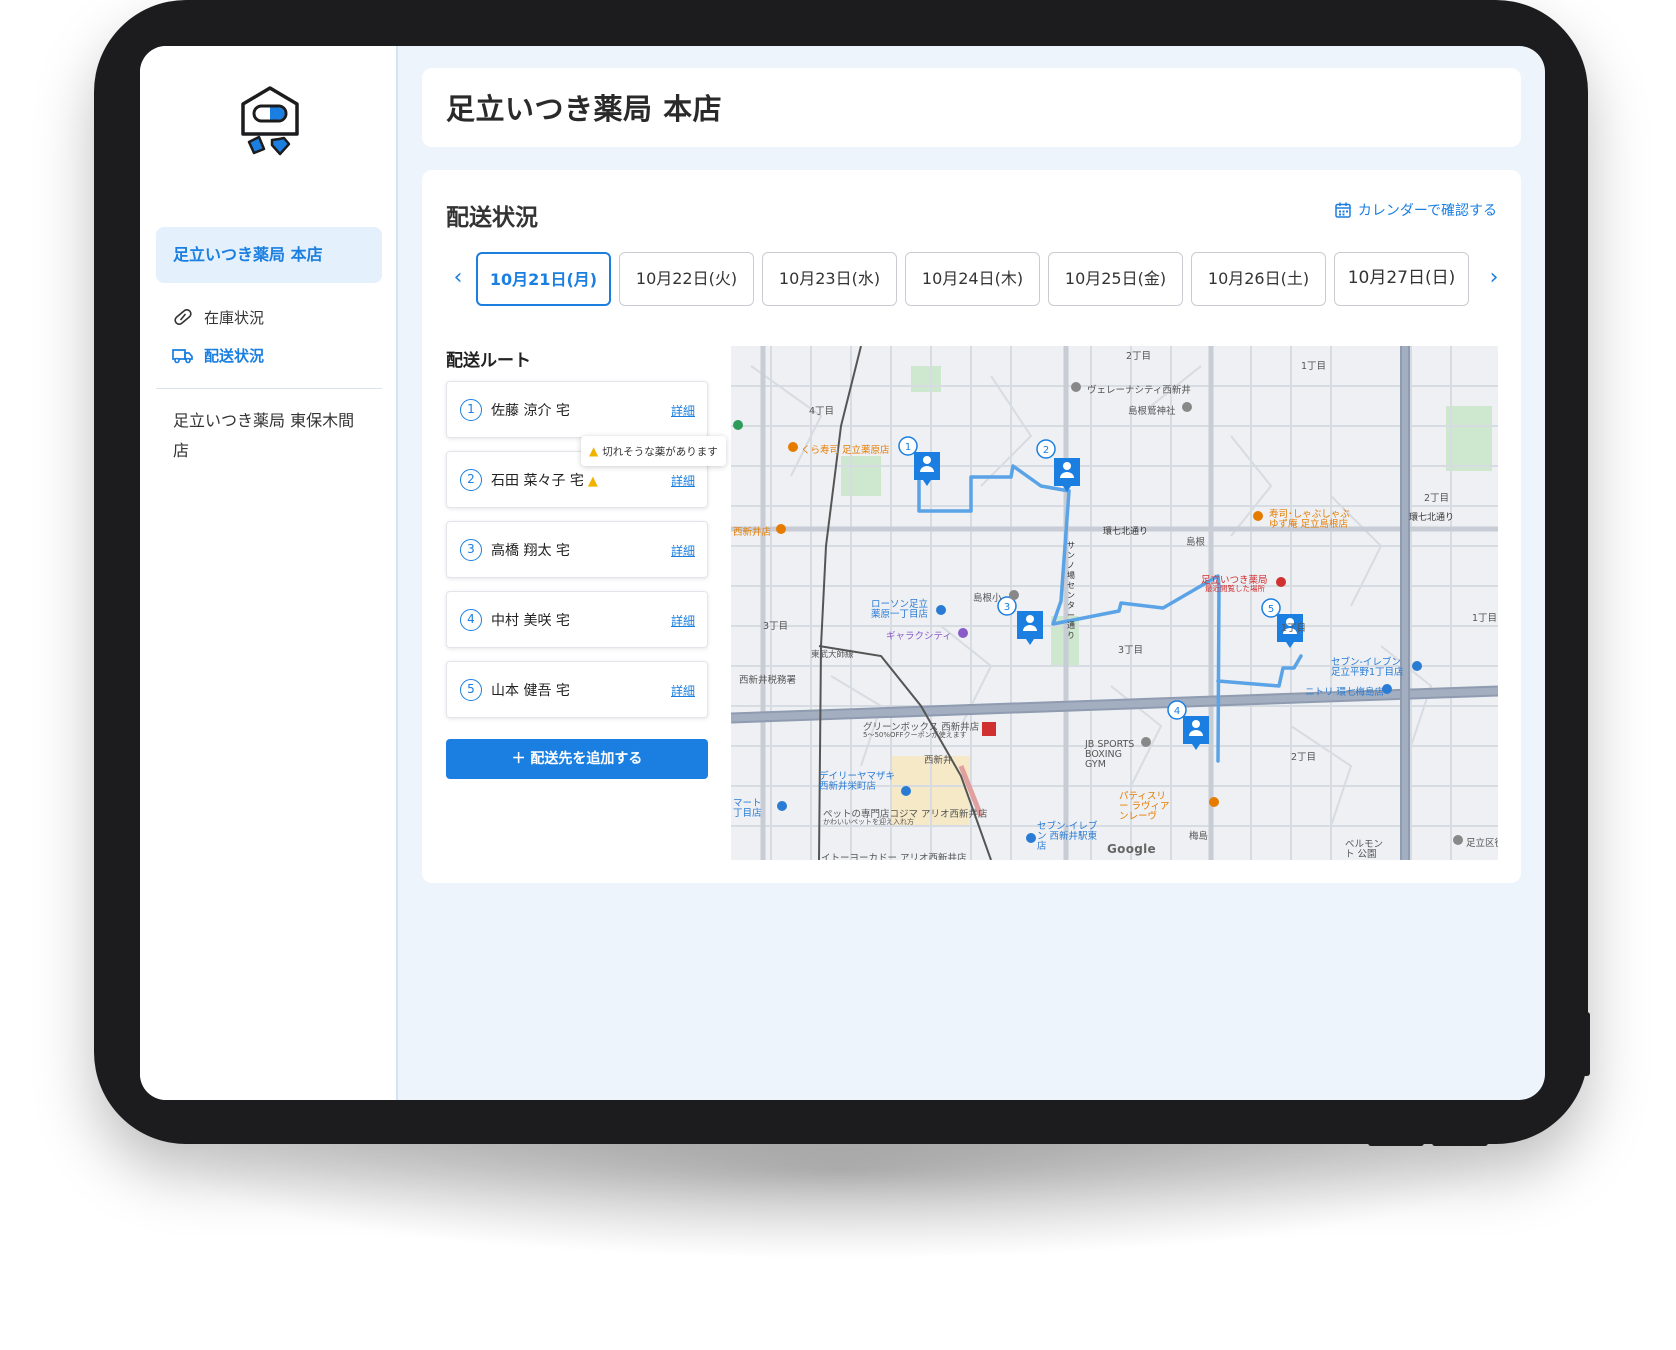 This screenshot has width=1676, height=1350. Describe the element at coordinates (269, 573) in the screenshot. I see `sidebar: 足立いつき薬局 本店 在庫状況 配送状況 足立いつき薬局 東保木間店` at that location.